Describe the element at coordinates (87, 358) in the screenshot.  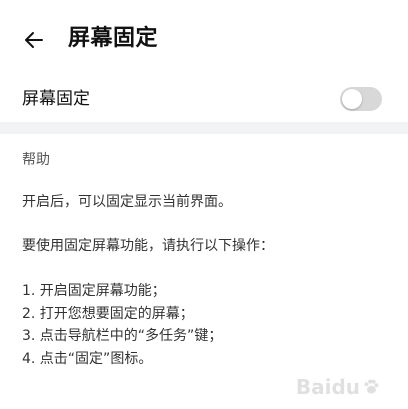
I see `help-step: 4. 点击“固定”图标。` at that location.